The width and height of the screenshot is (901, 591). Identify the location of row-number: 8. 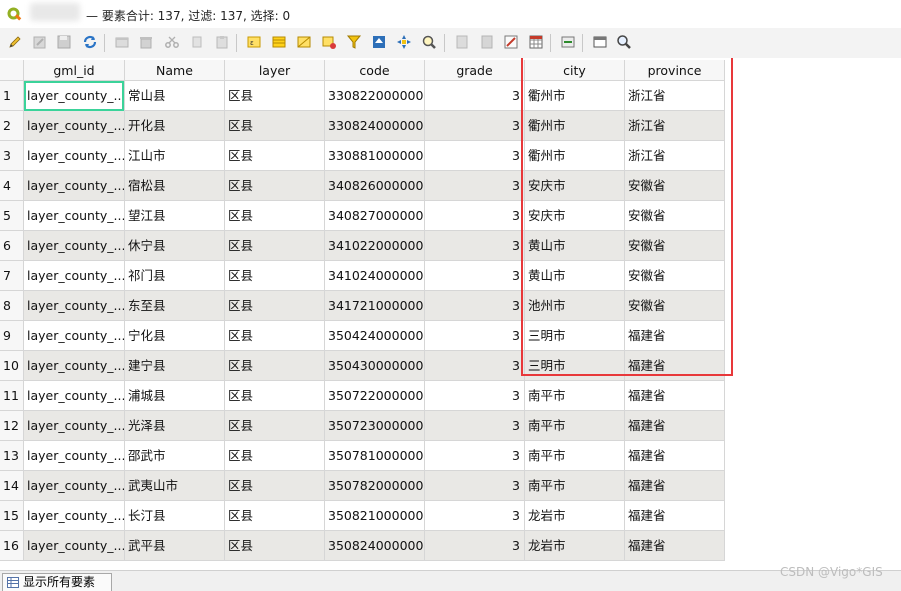
(12, 306).